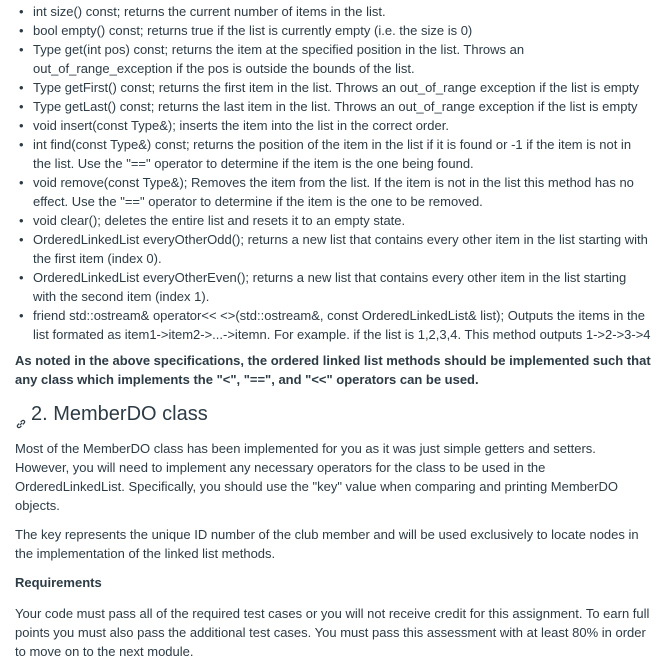  What do you see at coordinates (58, 582) in the screenshot?
I see `requirements-heading: Requirements` at bounding box center [58, 582].